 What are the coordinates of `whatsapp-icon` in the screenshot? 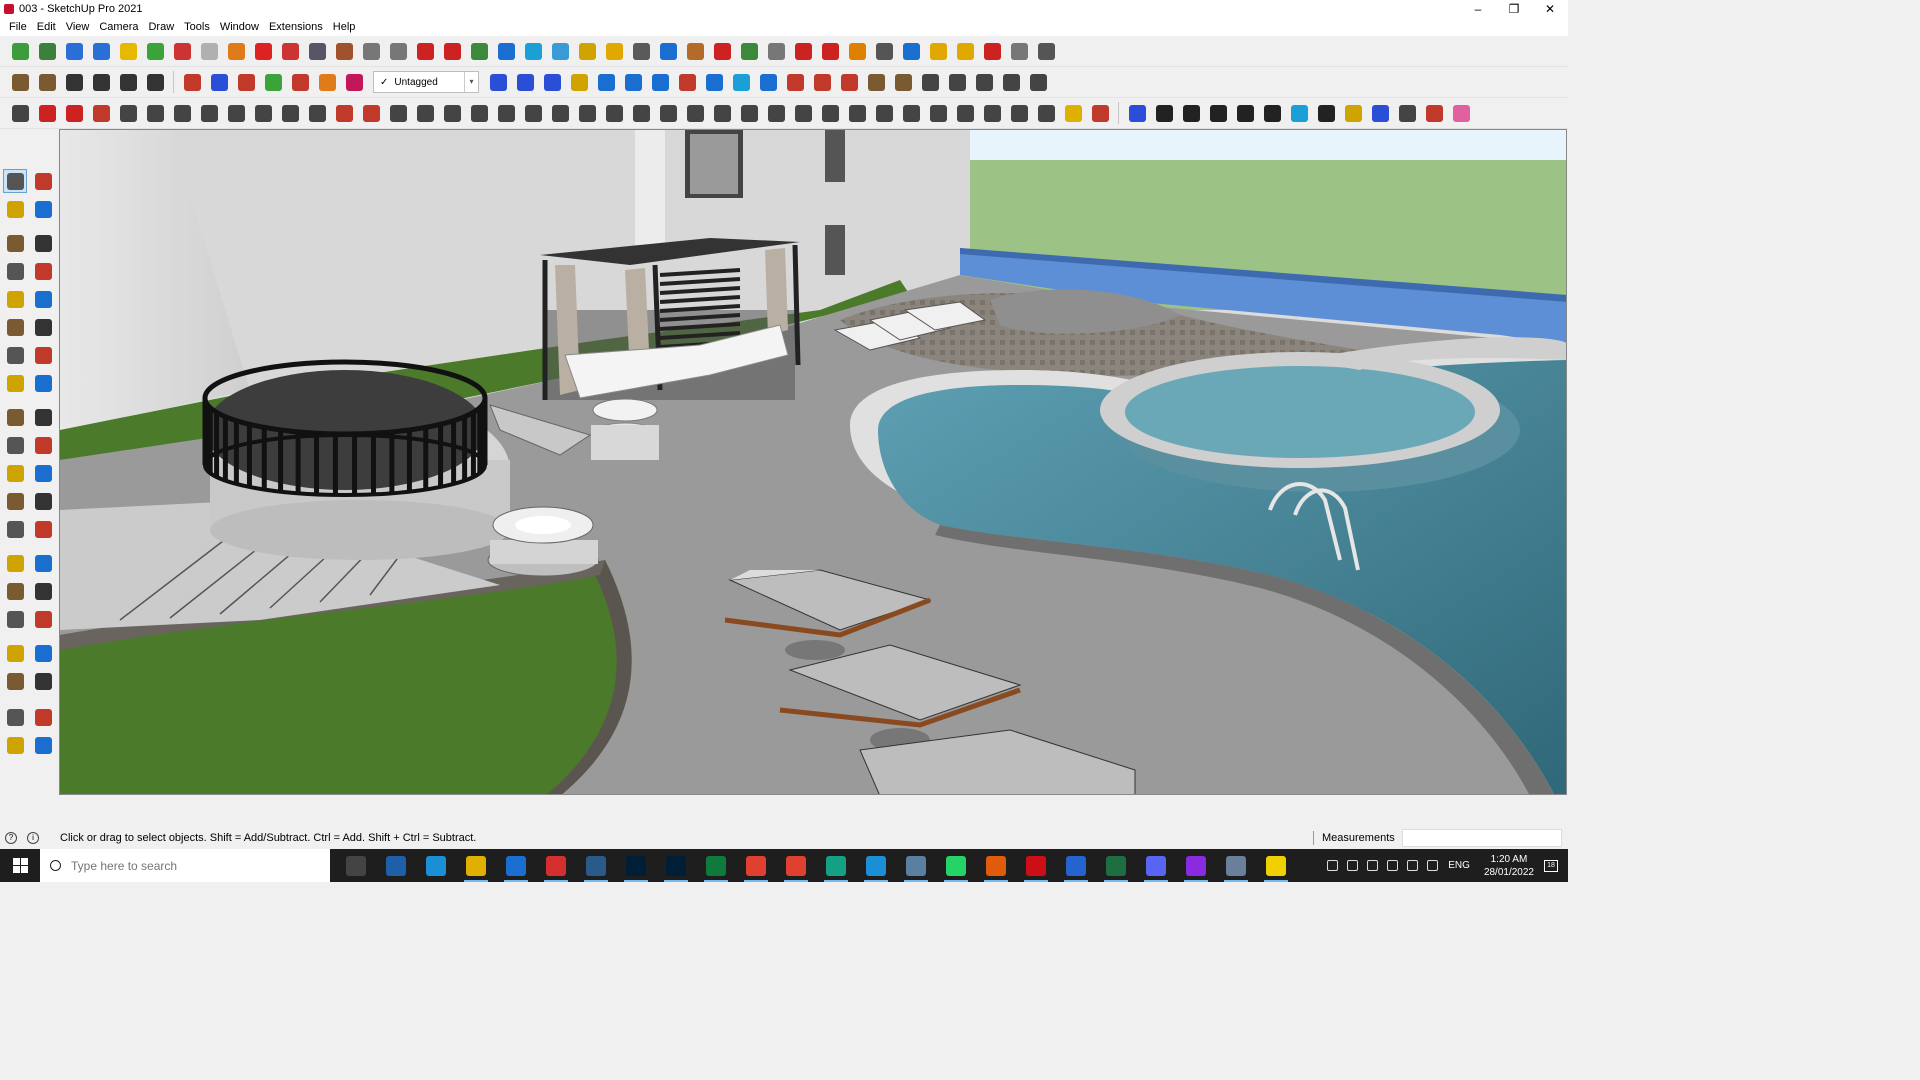 It's located at (956, 865).